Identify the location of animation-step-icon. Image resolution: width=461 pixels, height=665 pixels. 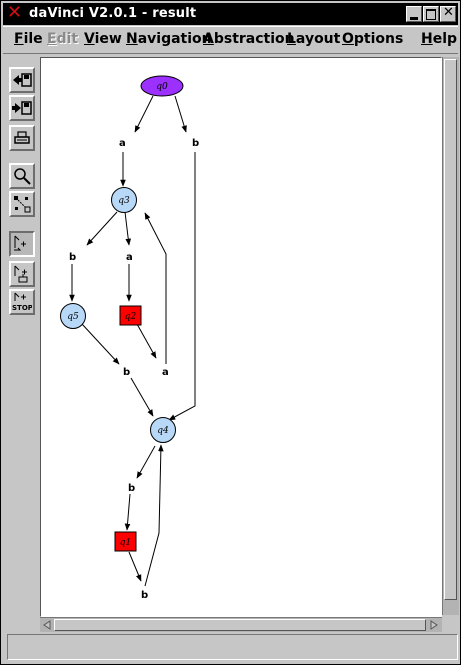
(20, 243).